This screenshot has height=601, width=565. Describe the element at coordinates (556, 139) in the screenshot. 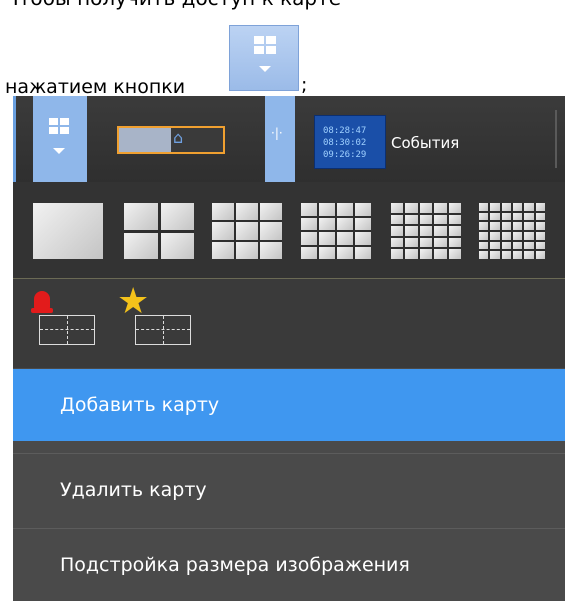

I see `toolbar-divider` at that location.